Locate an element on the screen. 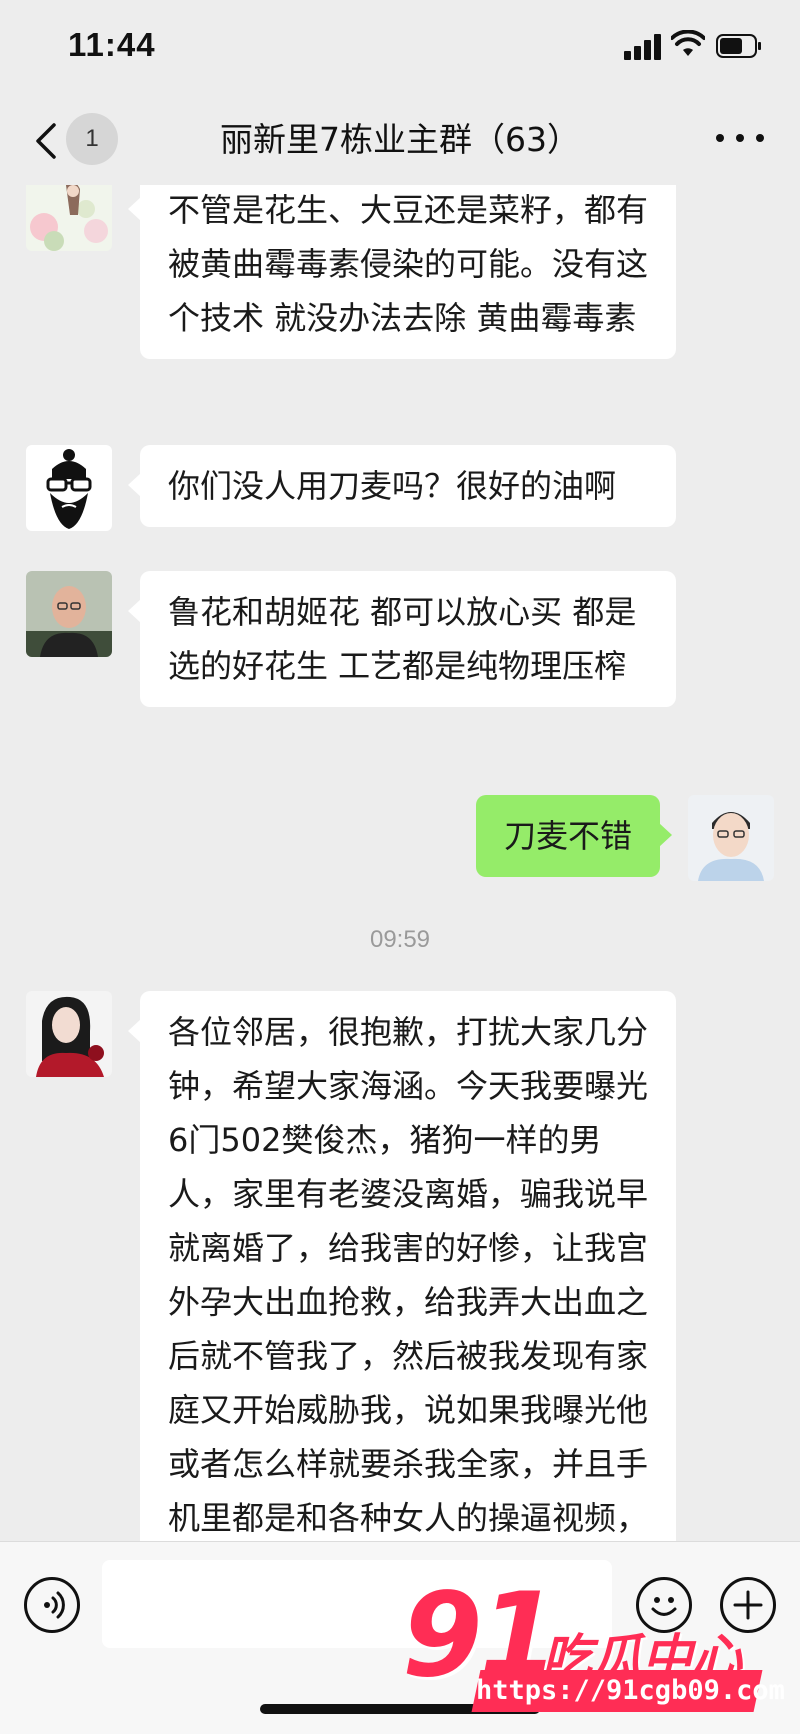  floral-avatar-icon is located at coordinates (69, 218).